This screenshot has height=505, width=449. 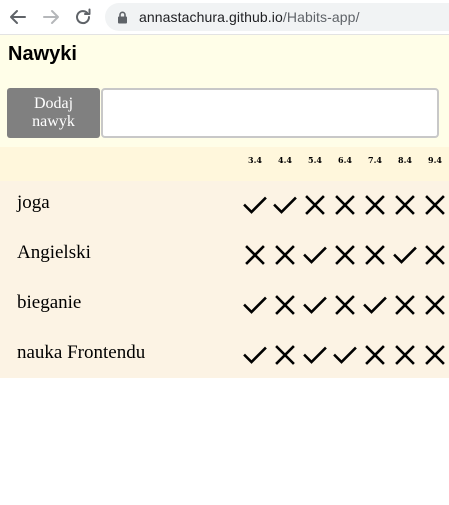 What do you see at coordinates (81, 352) in the screenshot?
I see `habit-name: nauka Frontendu` at bounding box center [81, 352].